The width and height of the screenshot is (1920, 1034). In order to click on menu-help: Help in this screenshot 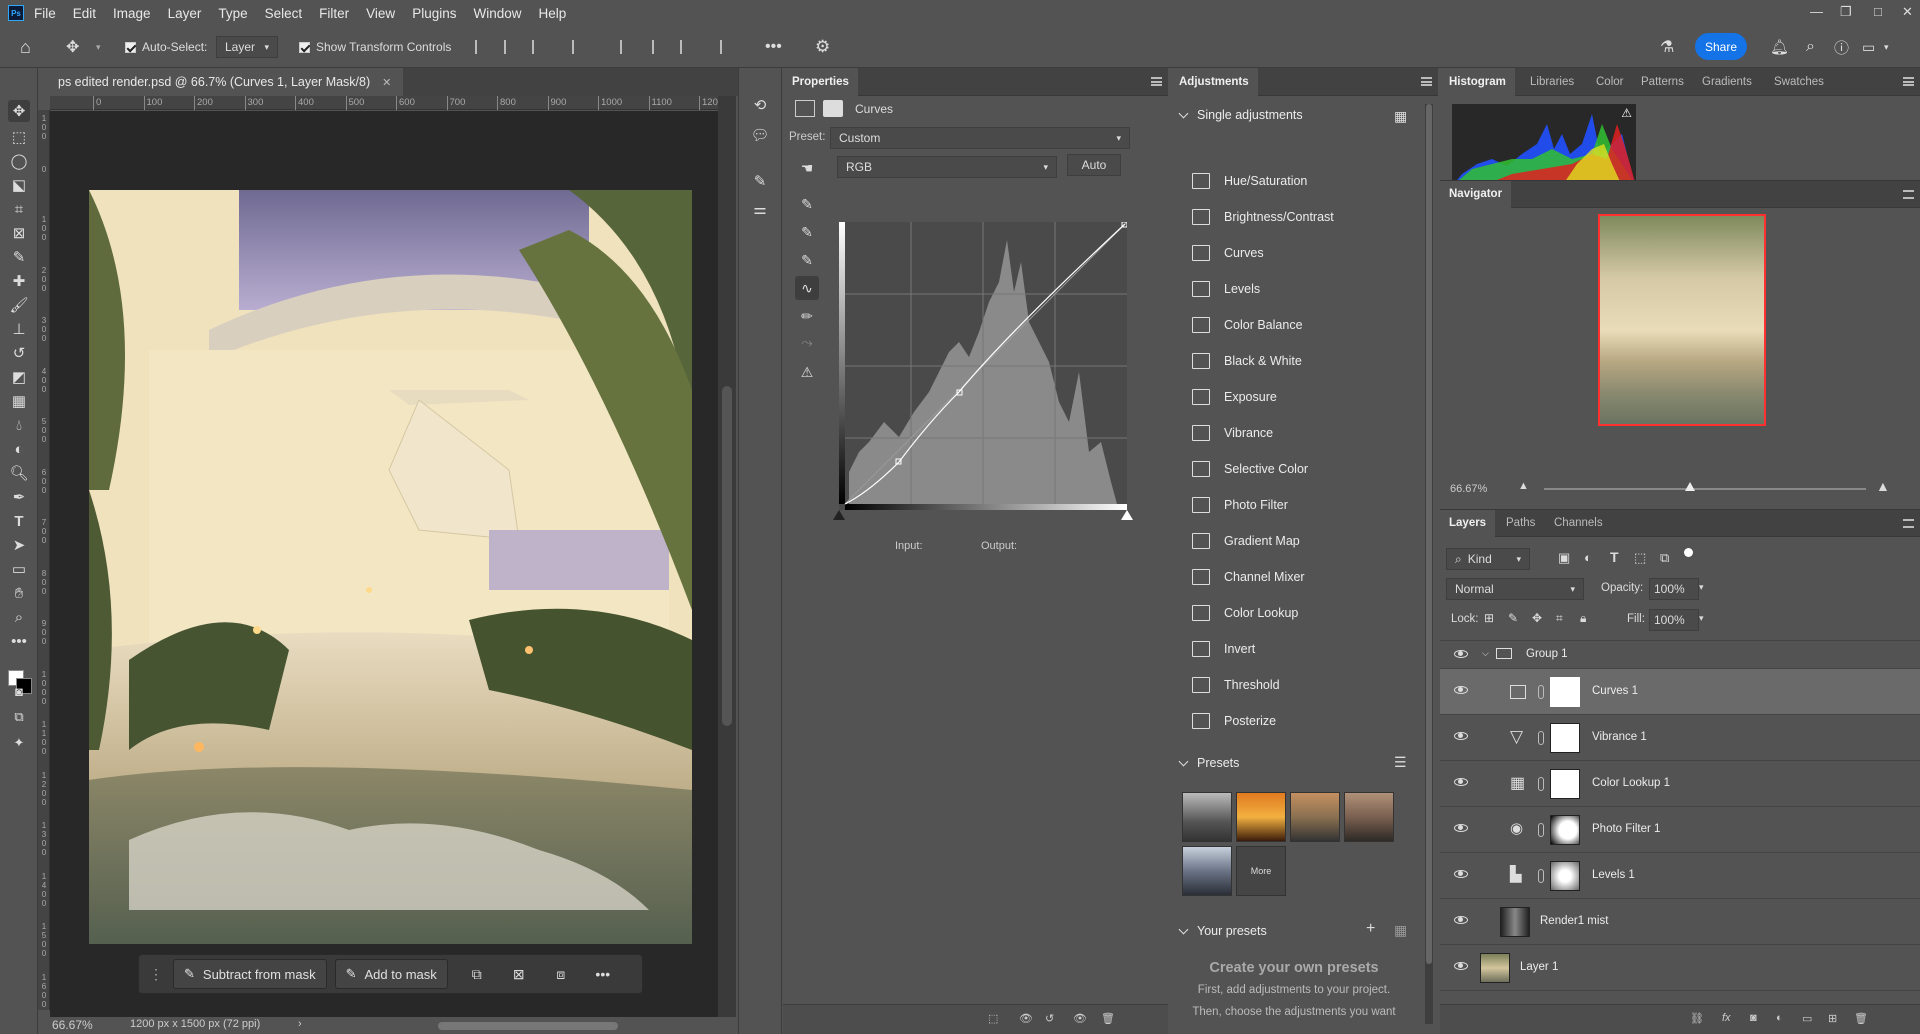, I will do `click(552, 13)`.